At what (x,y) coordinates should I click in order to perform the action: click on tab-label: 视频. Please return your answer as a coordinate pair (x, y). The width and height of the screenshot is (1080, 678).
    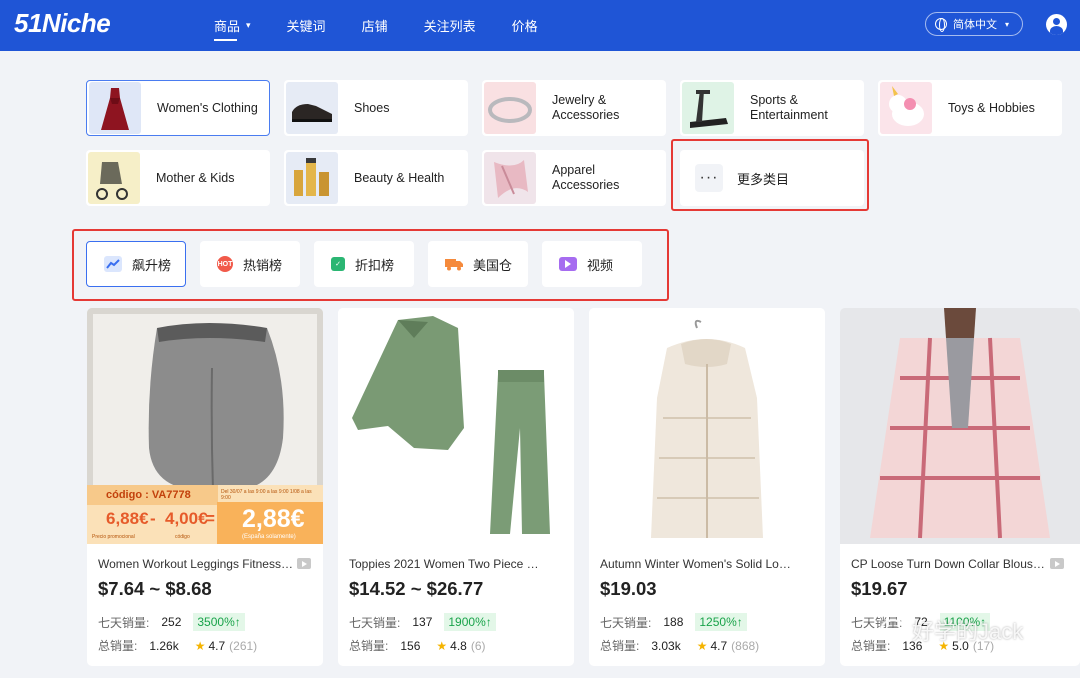
    Looking at the image, I should click on (600, 265).